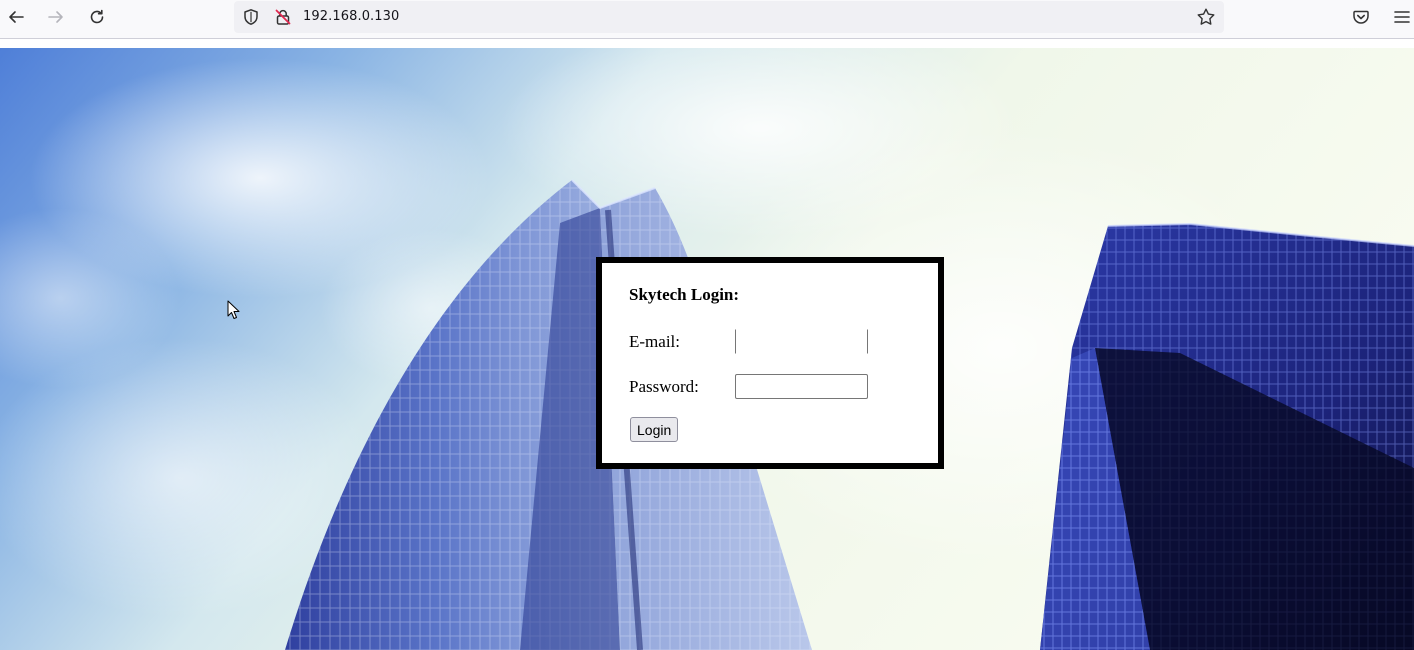 This screenshot has width=1414, height=650. I want to click on forward-arrow-icon, so click(55, 17).